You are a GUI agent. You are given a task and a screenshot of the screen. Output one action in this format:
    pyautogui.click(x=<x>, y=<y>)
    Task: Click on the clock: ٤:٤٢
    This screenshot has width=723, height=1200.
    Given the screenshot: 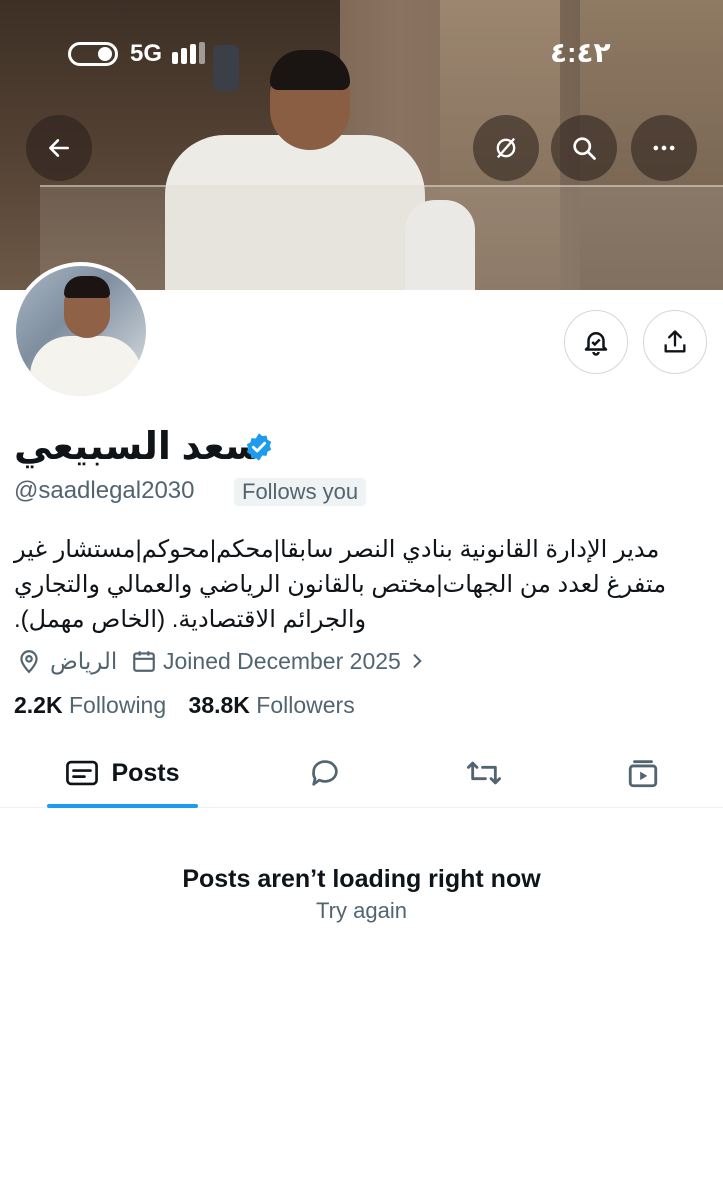 What is the action you would take?
    pyautogui.click(x=580, y=52)
    